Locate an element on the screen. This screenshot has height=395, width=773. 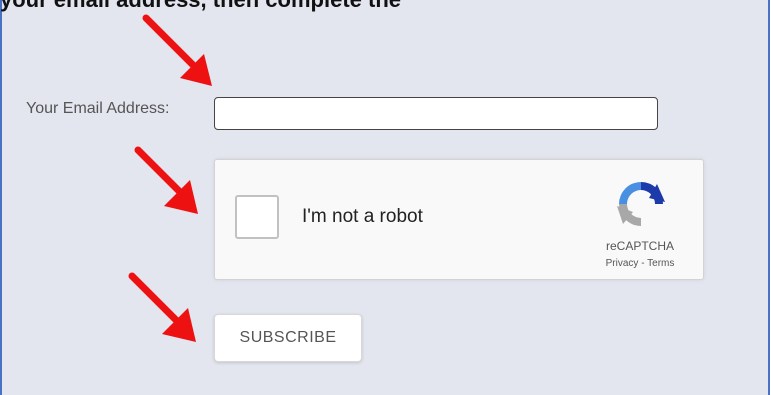
recaptcha-checkbox is located at coordinates (257, 217).